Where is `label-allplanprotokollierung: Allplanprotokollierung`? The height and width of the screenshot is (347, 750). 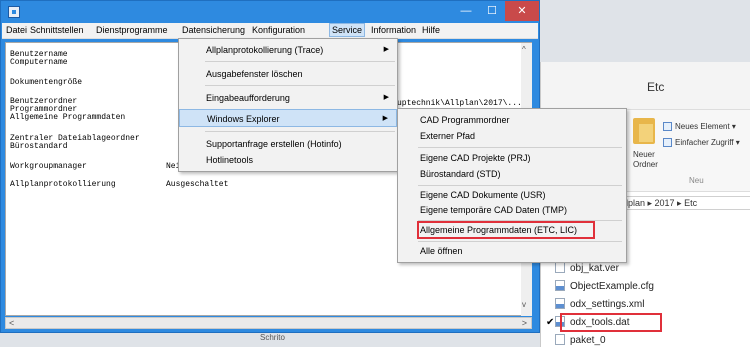
label-allplanprotokollierung: Allplanprotokollierung is located at coordinates (63, 184).